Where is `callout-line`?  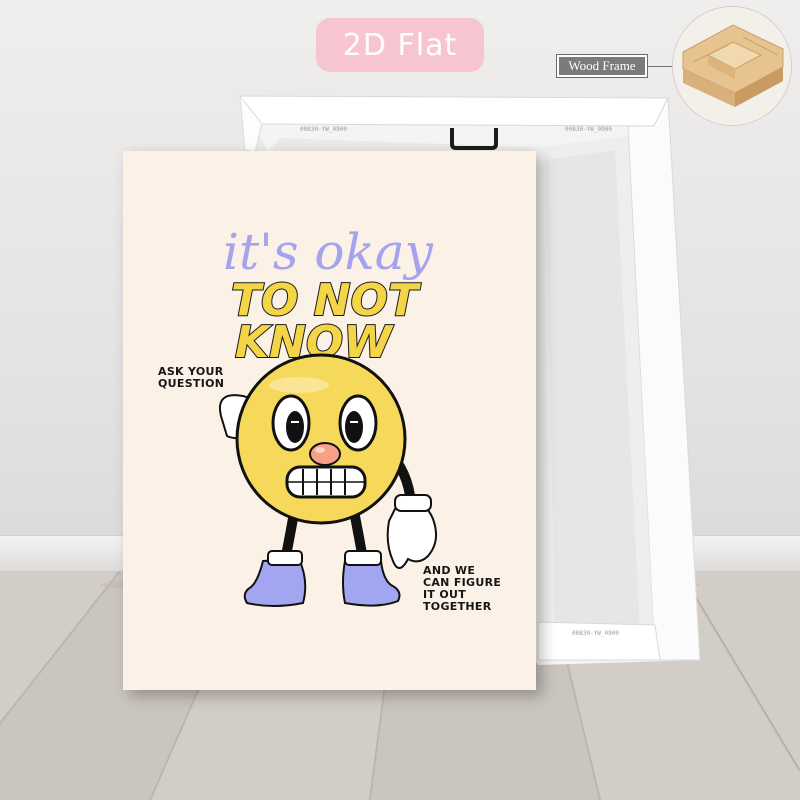 callout-line is located at coordinates (660, 66).